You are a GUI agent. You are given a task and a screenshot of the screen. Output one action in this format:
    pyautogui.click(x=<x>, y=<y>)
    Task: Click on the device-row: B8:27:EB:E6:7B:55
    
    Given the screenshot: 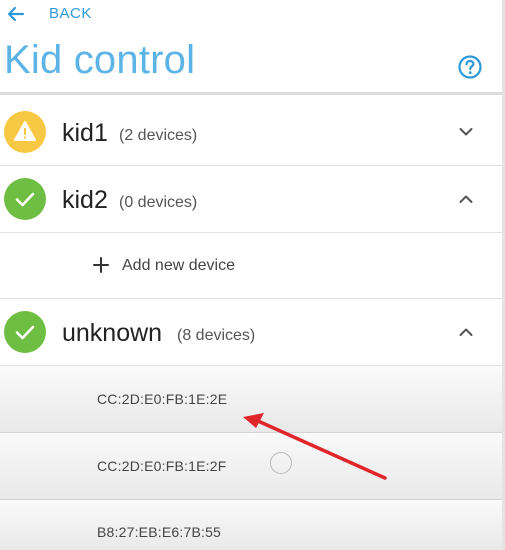 What is the action you would take?
    pyautogui.click(x=251, y=525)
    